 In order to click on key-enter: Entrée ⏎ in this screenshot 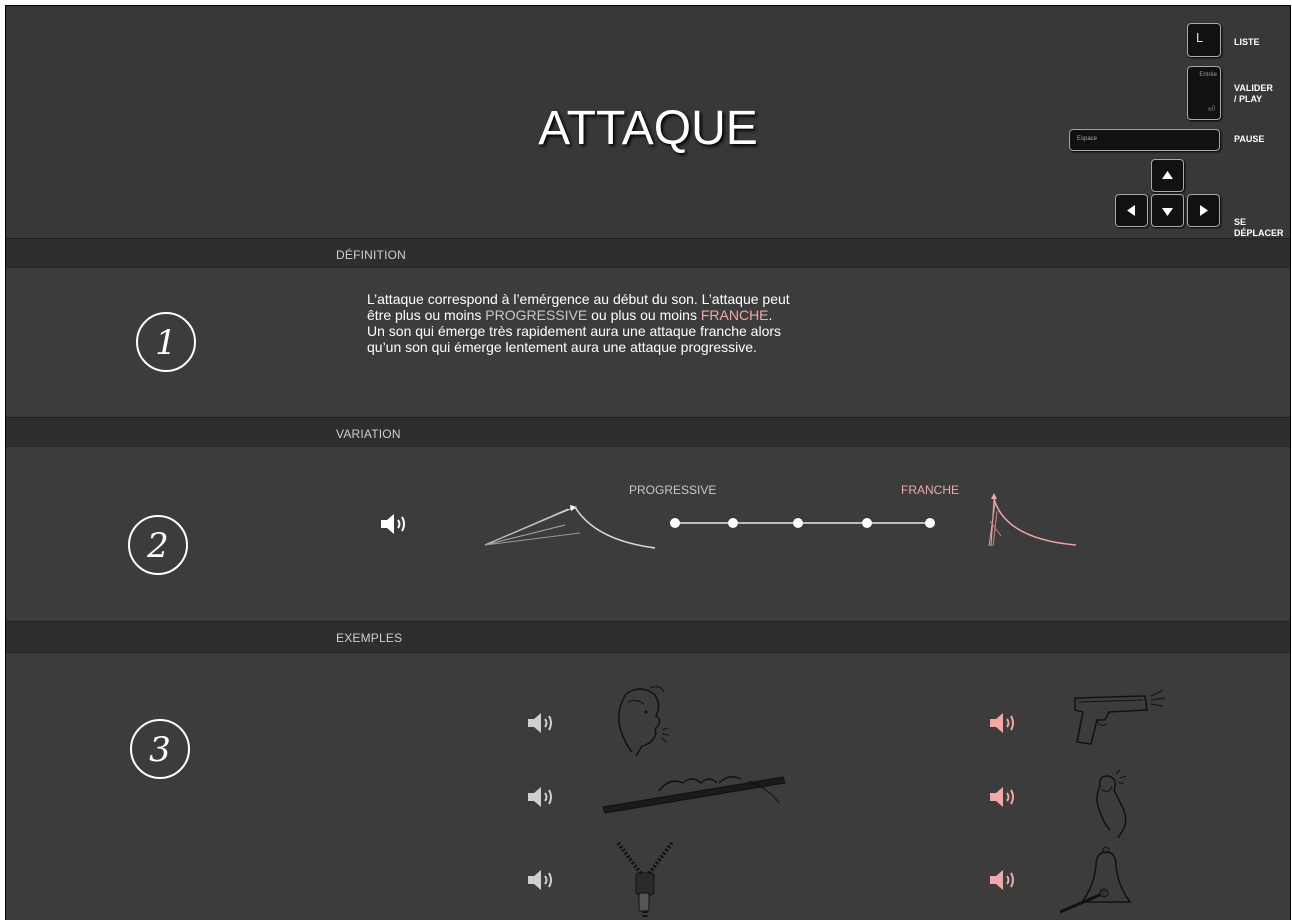, I will do `click(1204, 93)`.